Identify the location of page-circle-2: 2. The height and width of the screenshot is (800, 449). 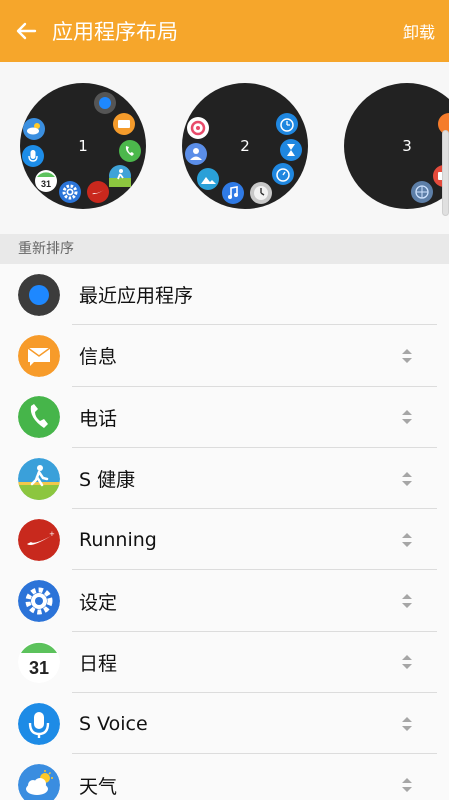
(245, 146).